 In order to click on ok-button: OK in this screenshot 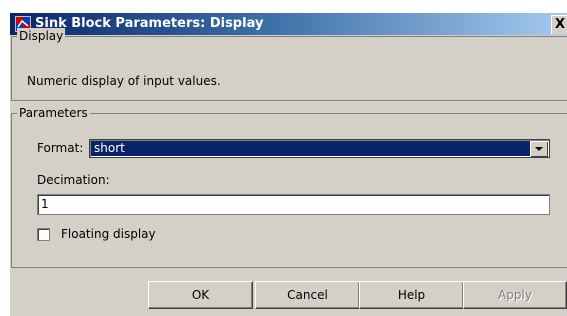, I will do `click(200, 295)`.